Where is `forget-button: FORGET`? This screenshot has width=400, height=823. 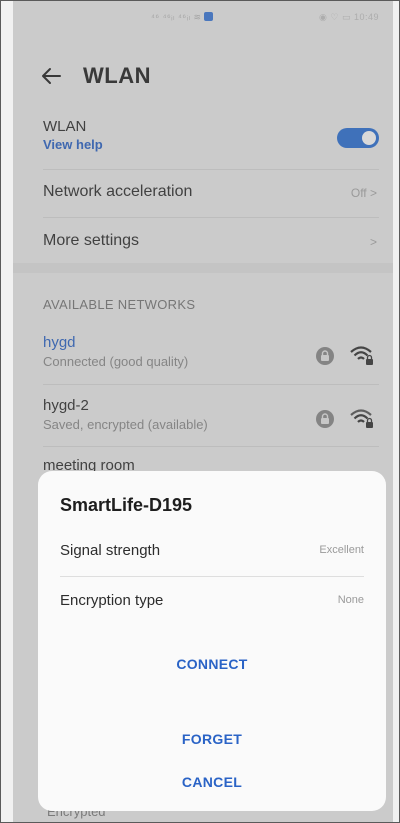 forget-button: FORGET is located at coordinates (212, 739).